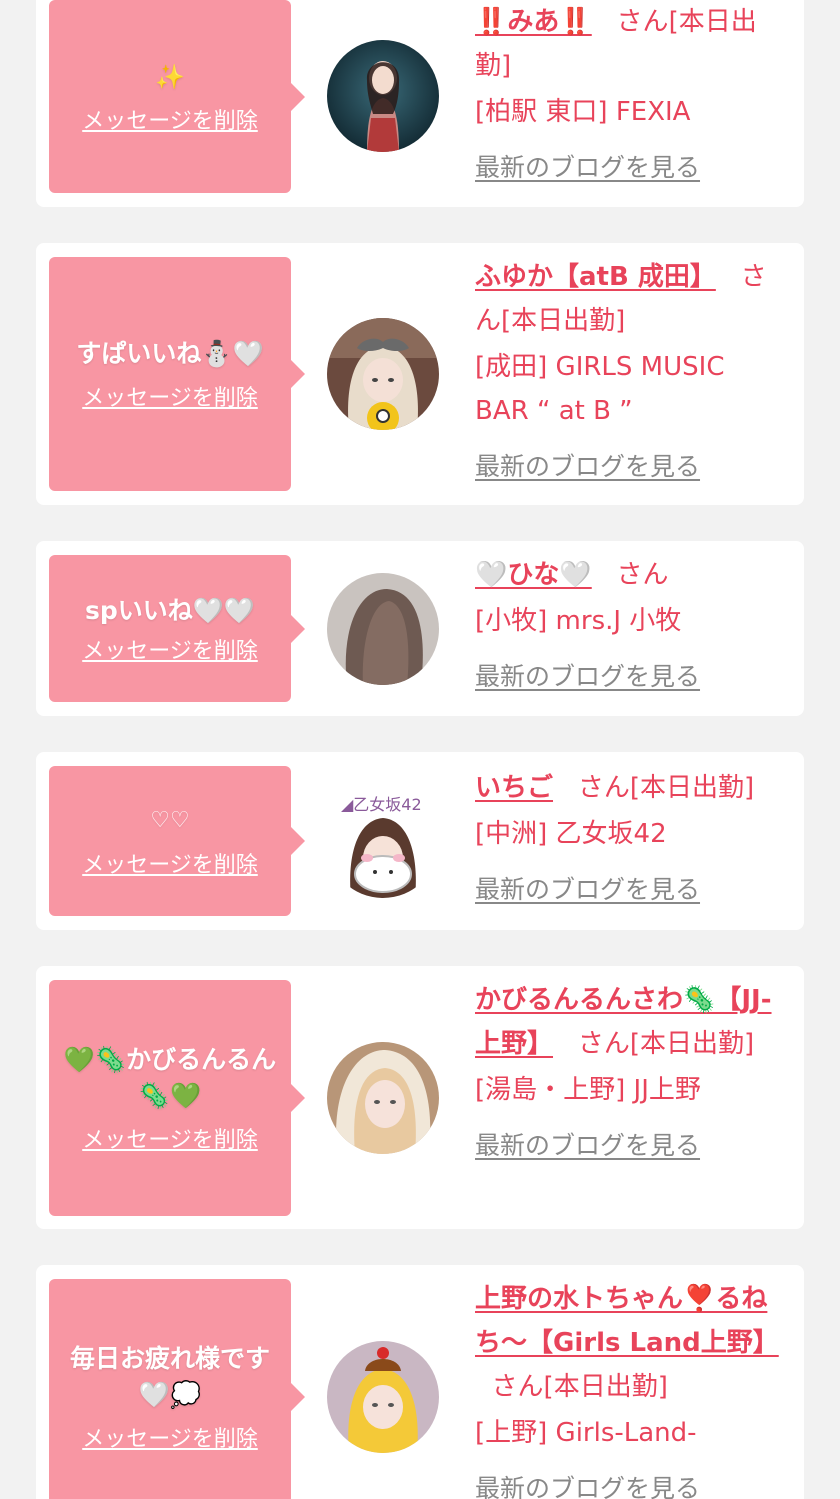 This screenshot has height=1499, width=840. Describe the element at coordinates (533, 575) in the screenshot. I see `girl-name-link: 🤍ひな🤍` at that location.